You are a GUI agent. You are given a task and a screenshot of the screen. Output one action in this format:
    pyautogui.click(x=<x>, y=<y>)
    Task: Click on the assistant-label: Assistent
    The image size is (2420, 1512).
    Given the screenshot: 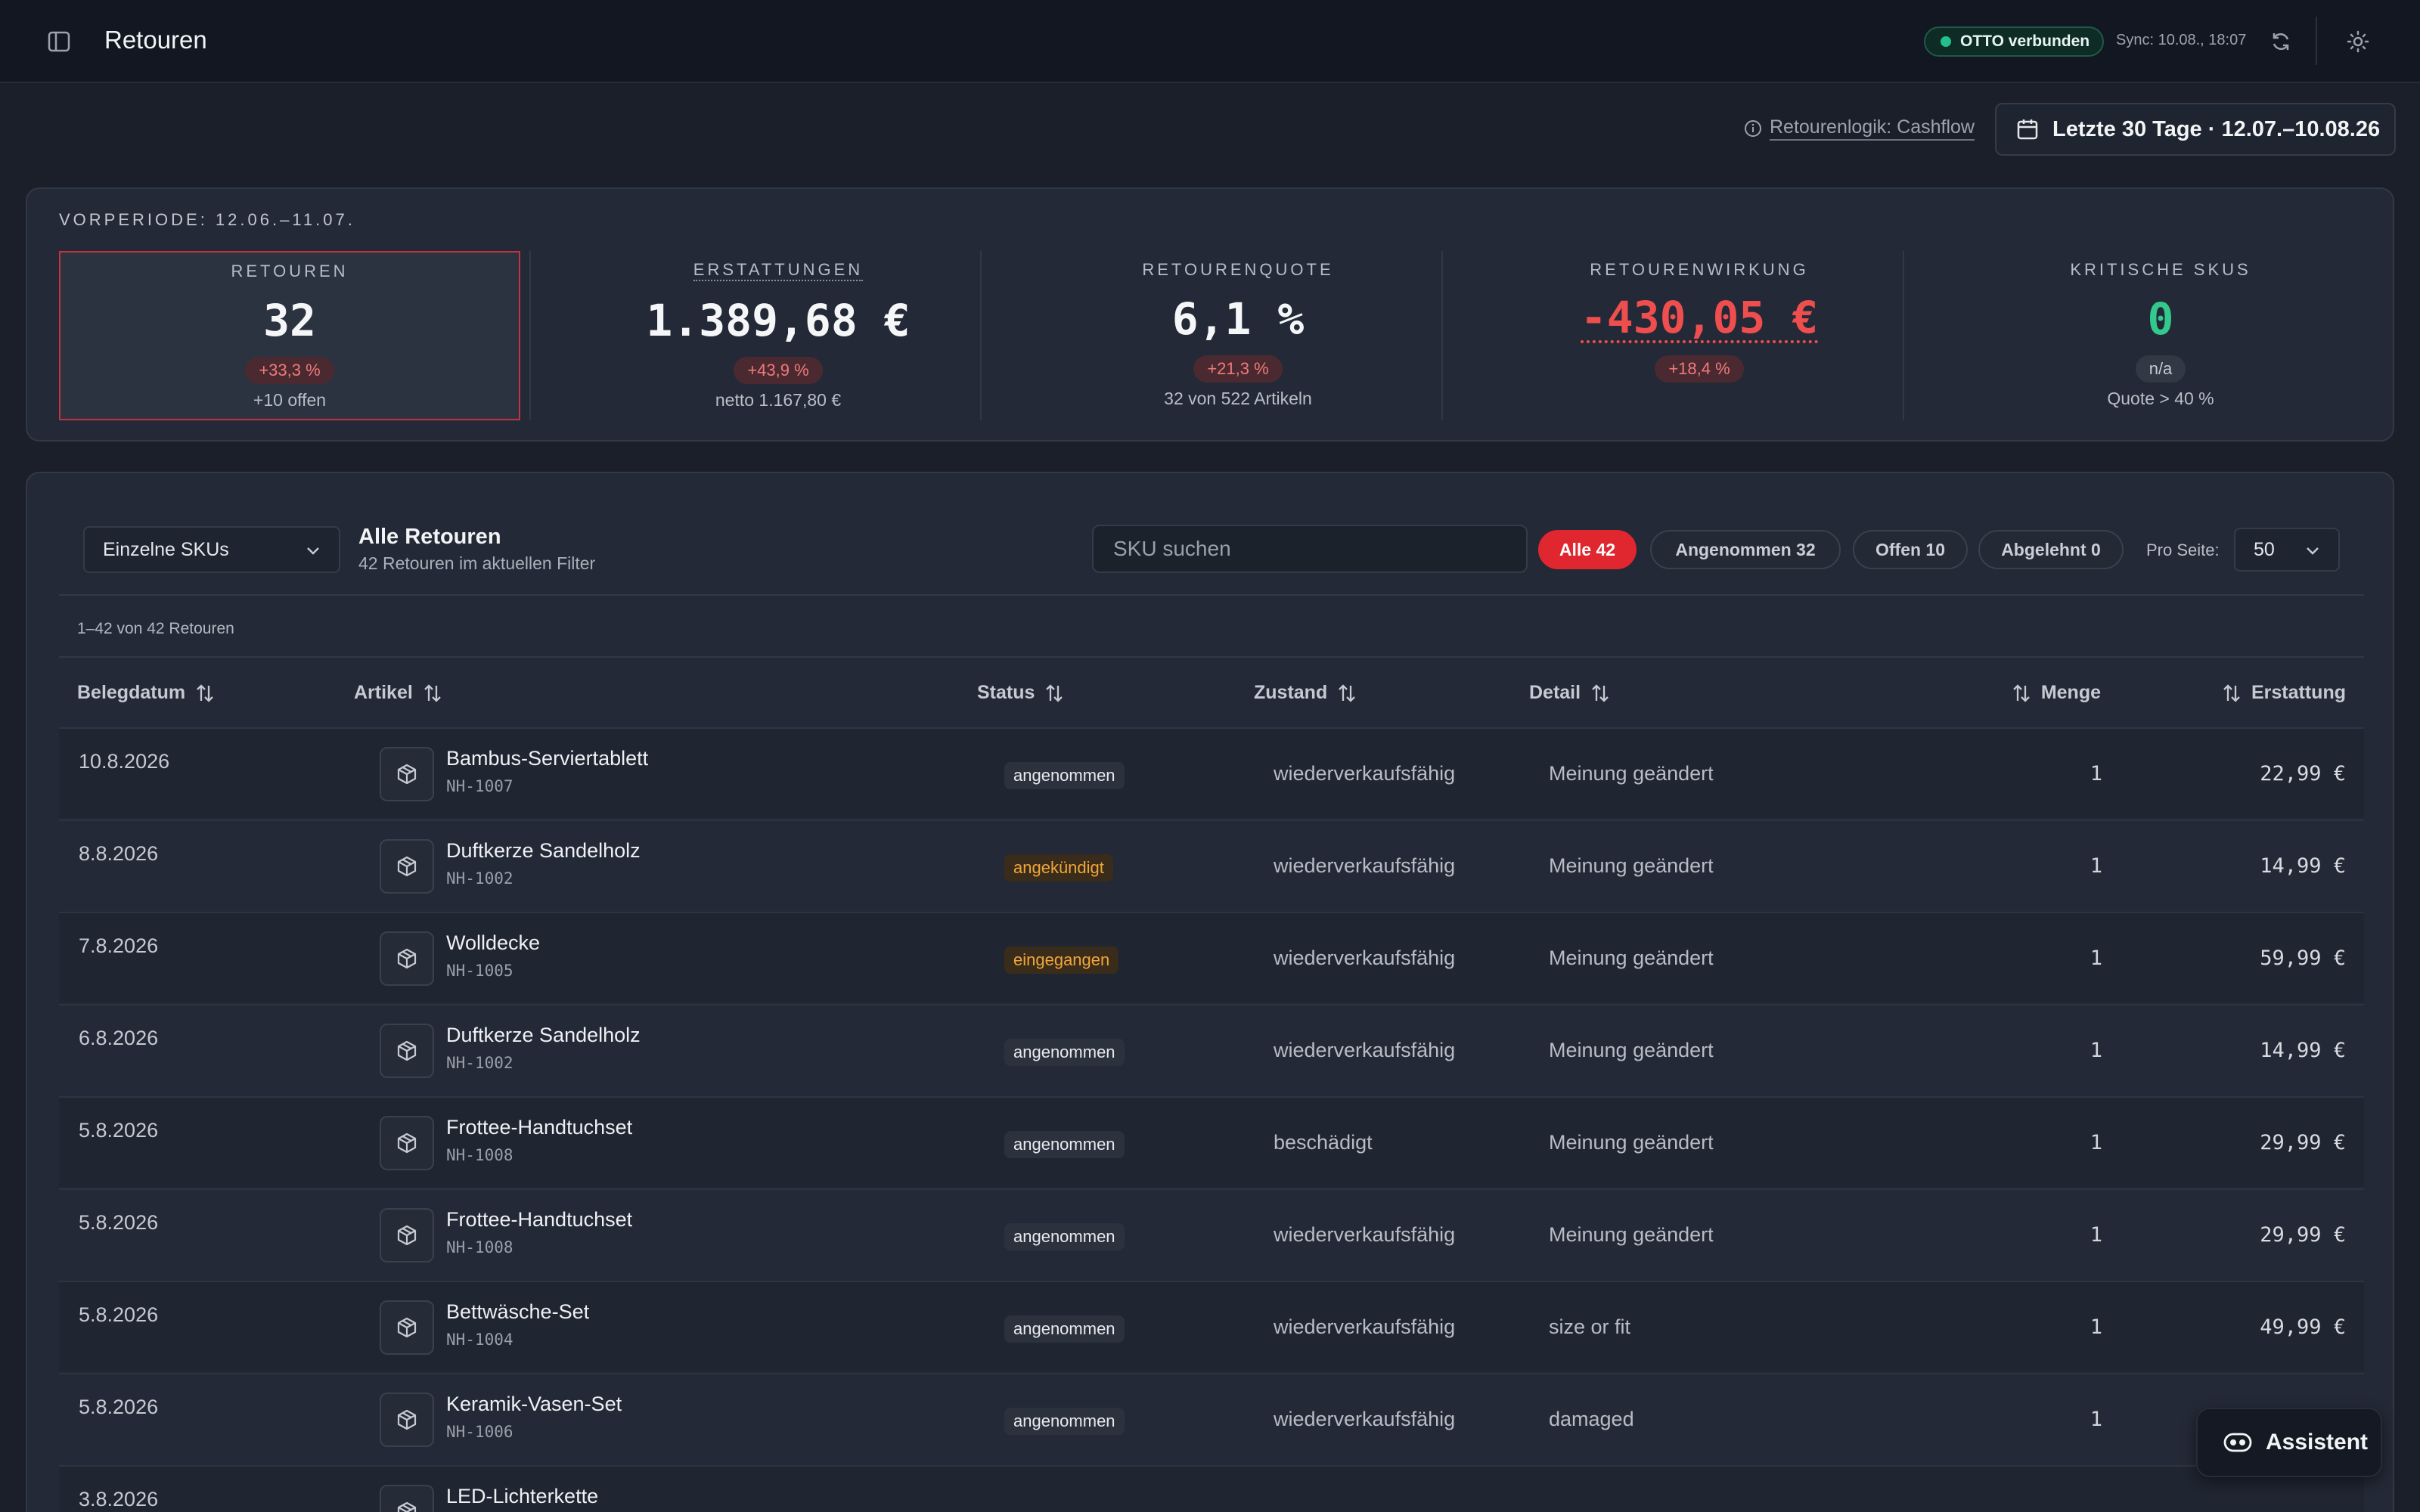 What is the action you would take?
    pyautogui.click(x=2317, y=1442)
    